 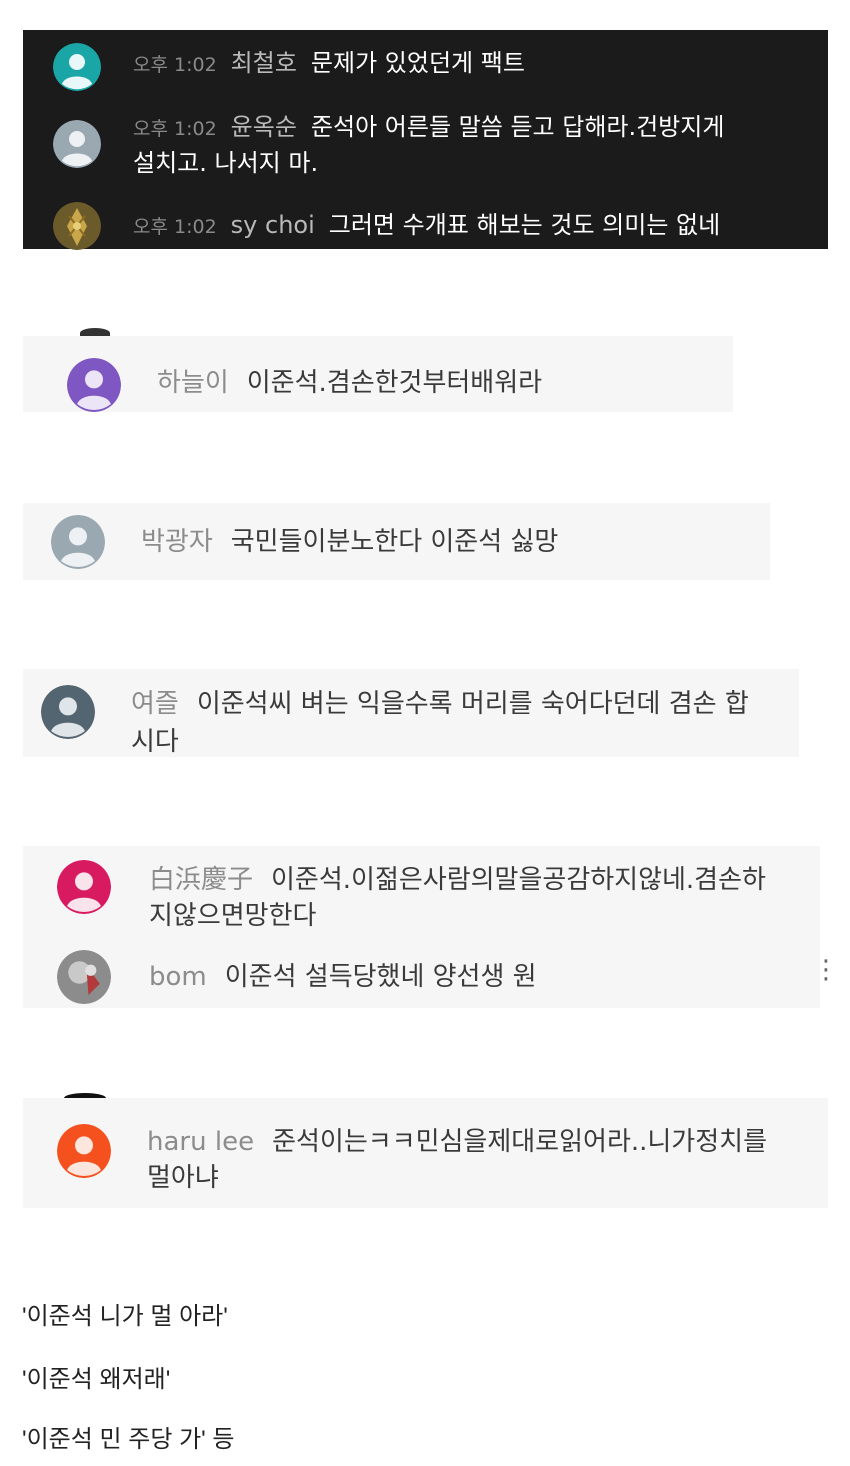 I want to click on message-text: 이준석 설득당했네 양선생 원, so click(x=380, y=977).